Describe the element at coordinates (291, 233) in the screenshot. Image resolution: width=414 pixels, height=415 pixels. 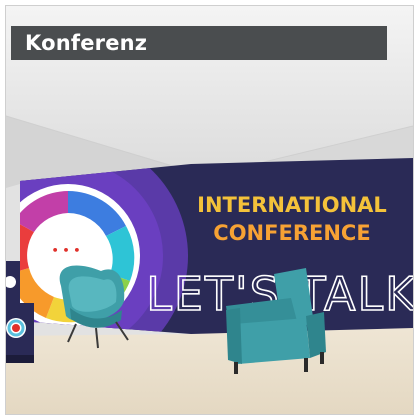
I see `banner-headline-line2: CONFERENCE` at that location.